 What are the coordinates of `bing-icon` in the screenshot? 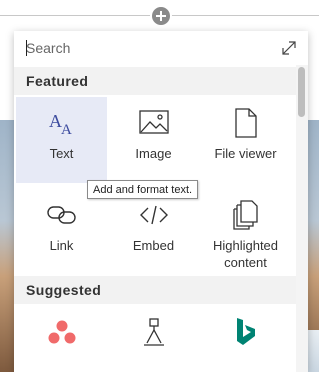 It's located at (246, 332).